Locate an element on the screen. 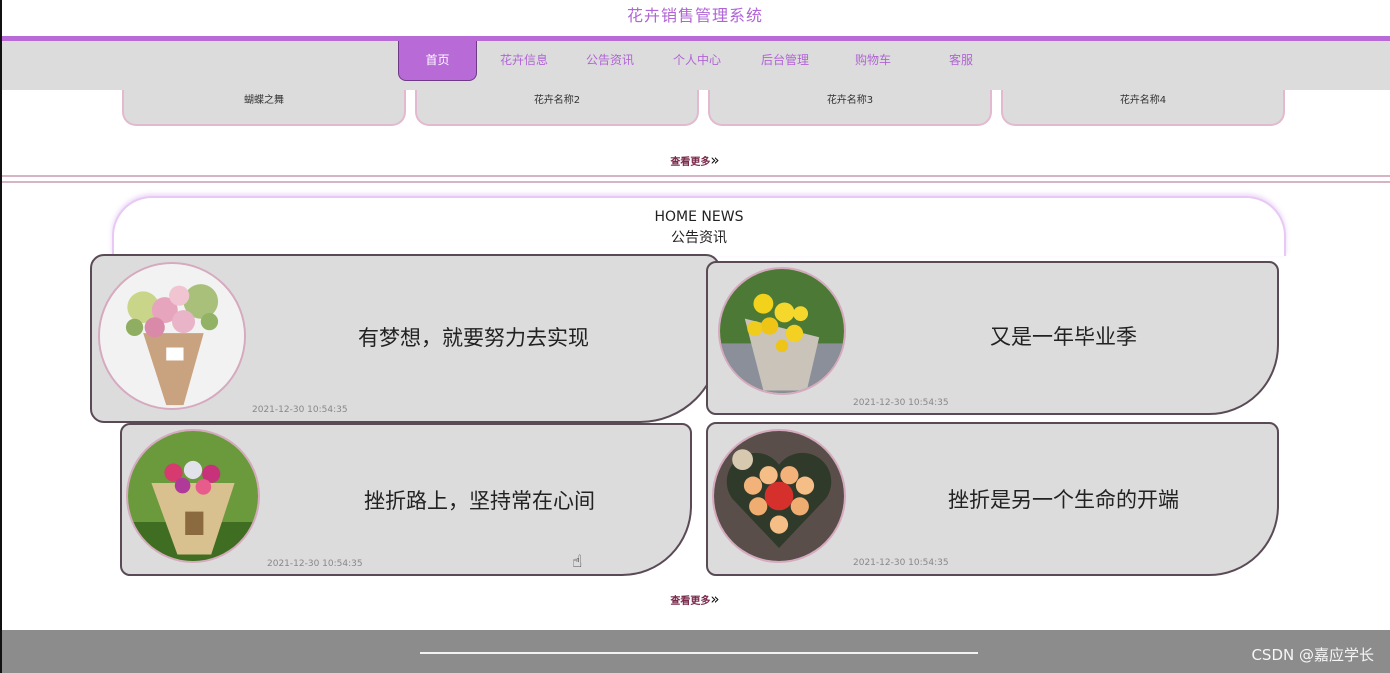  flower-name: 花卉名称3 is located at coordinates (850, 100).